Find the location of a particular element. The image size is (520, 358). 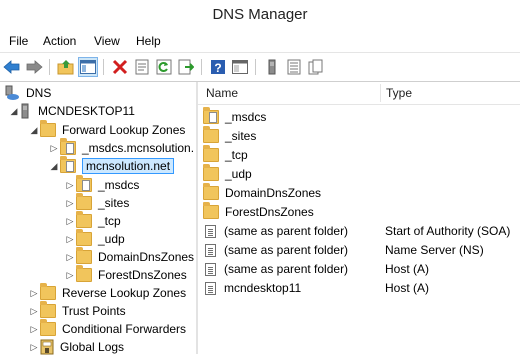

column-header-name: Name is located at coordinates (294, 93).